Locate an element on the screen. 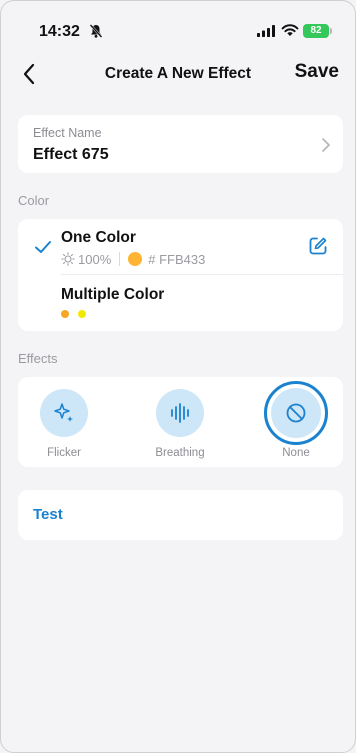  battery-tip is located at coordinates (331, 31).